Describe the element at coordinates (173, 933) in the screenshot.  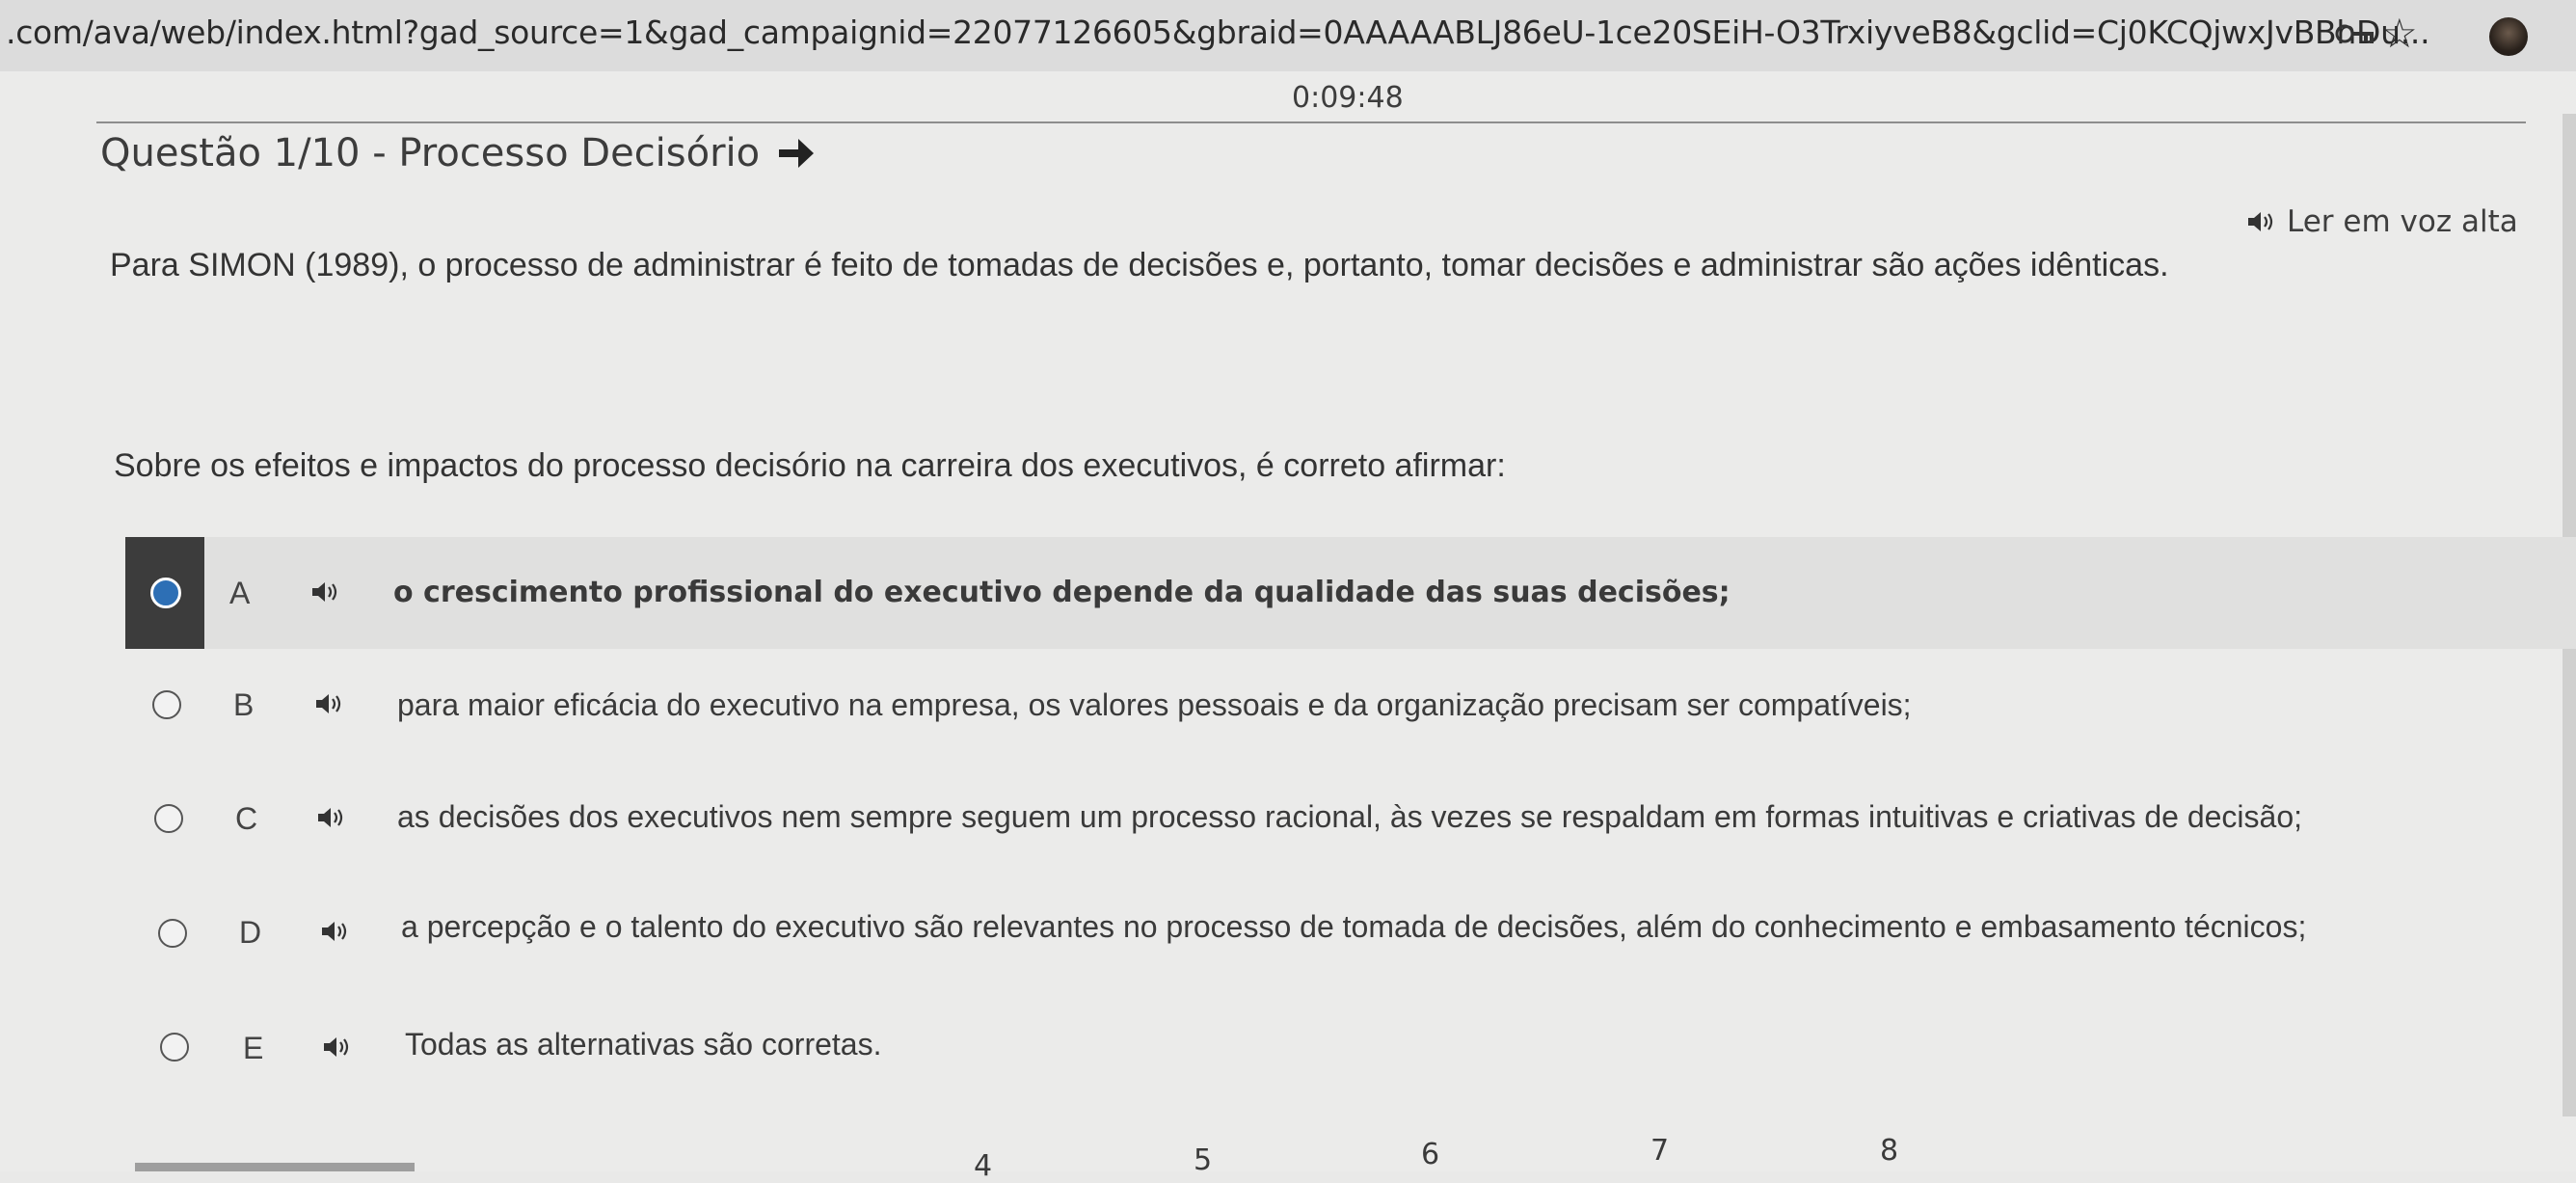
I see `radio-option-d` at that location.